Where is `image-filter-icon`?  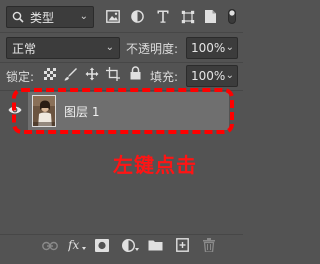 image-filter-icon is located at coordinates (113, 16).